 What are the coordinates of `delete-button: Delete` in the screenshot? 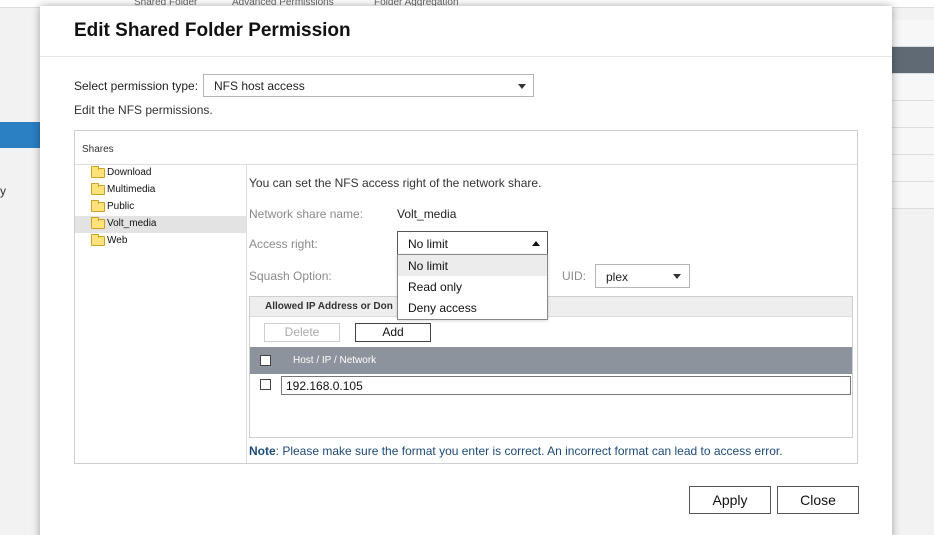 It's located at (302, 332).